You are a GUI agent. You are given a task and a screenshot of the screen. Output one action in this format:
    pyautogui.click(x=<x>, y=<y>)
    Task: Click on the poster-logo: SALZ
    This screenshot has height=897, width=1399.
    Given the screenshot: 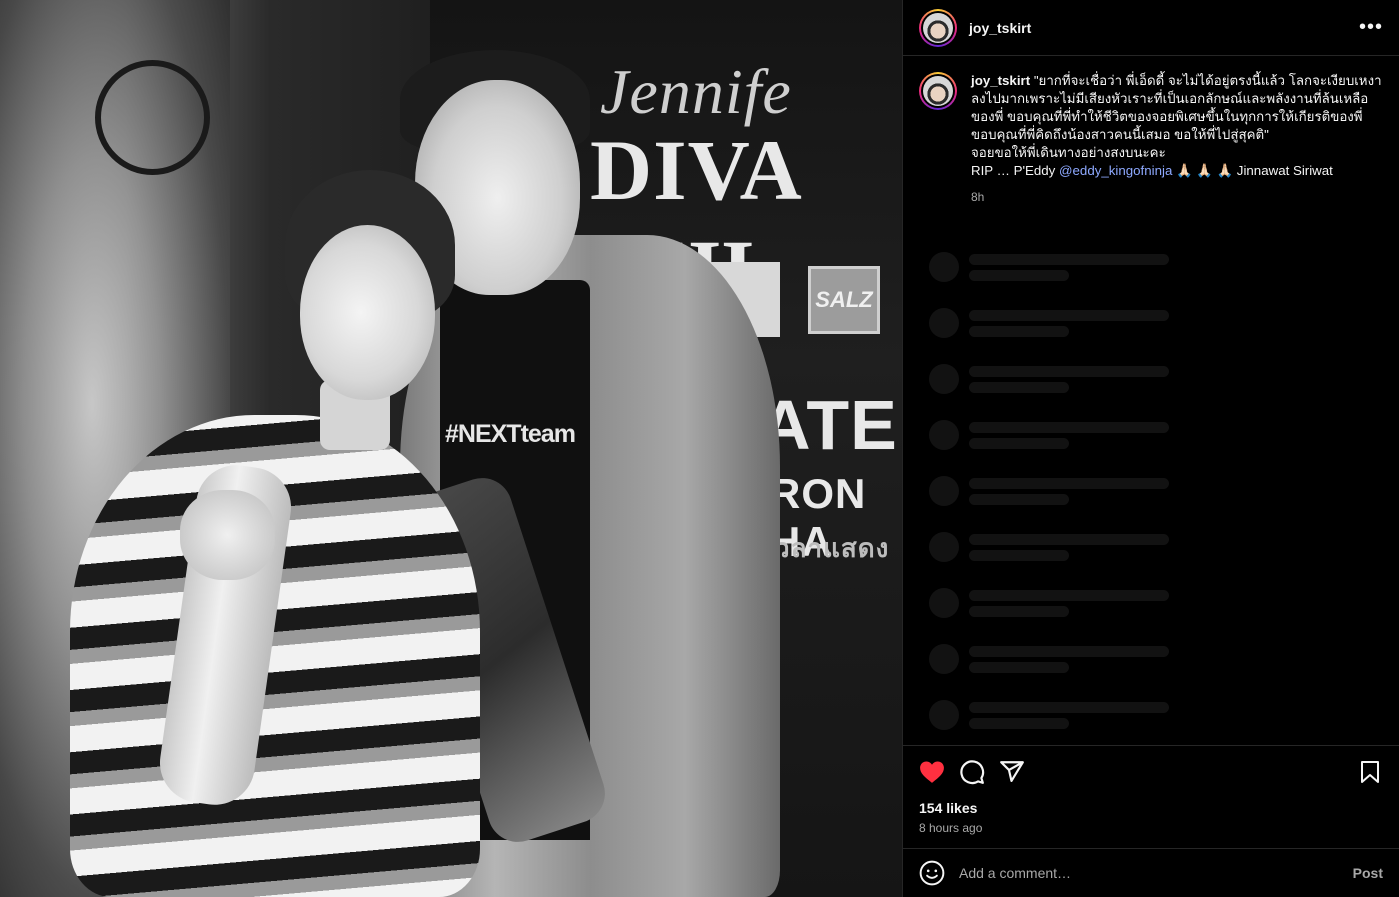 What is the action you would take?
    pyautogui.click(x=844, y=300)
    